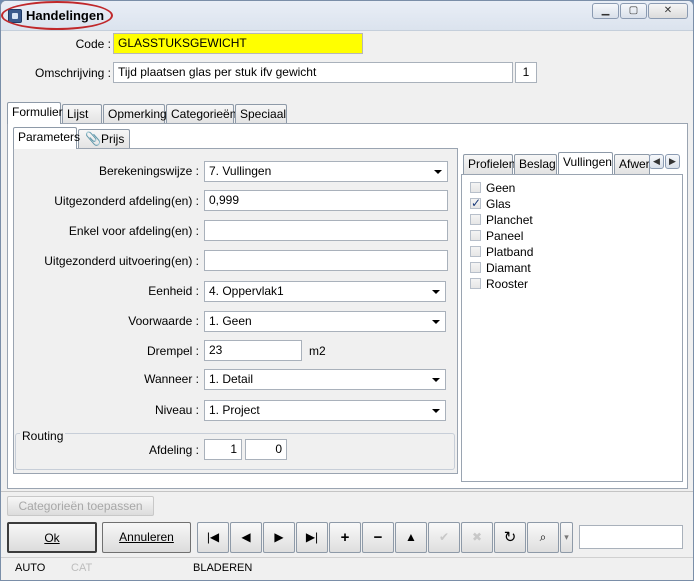  What do you see at coordinates (163, 321) in the screenshot?
I see `voorwaarde-label: Voorwaarde :` at bounding box center [163, 321].